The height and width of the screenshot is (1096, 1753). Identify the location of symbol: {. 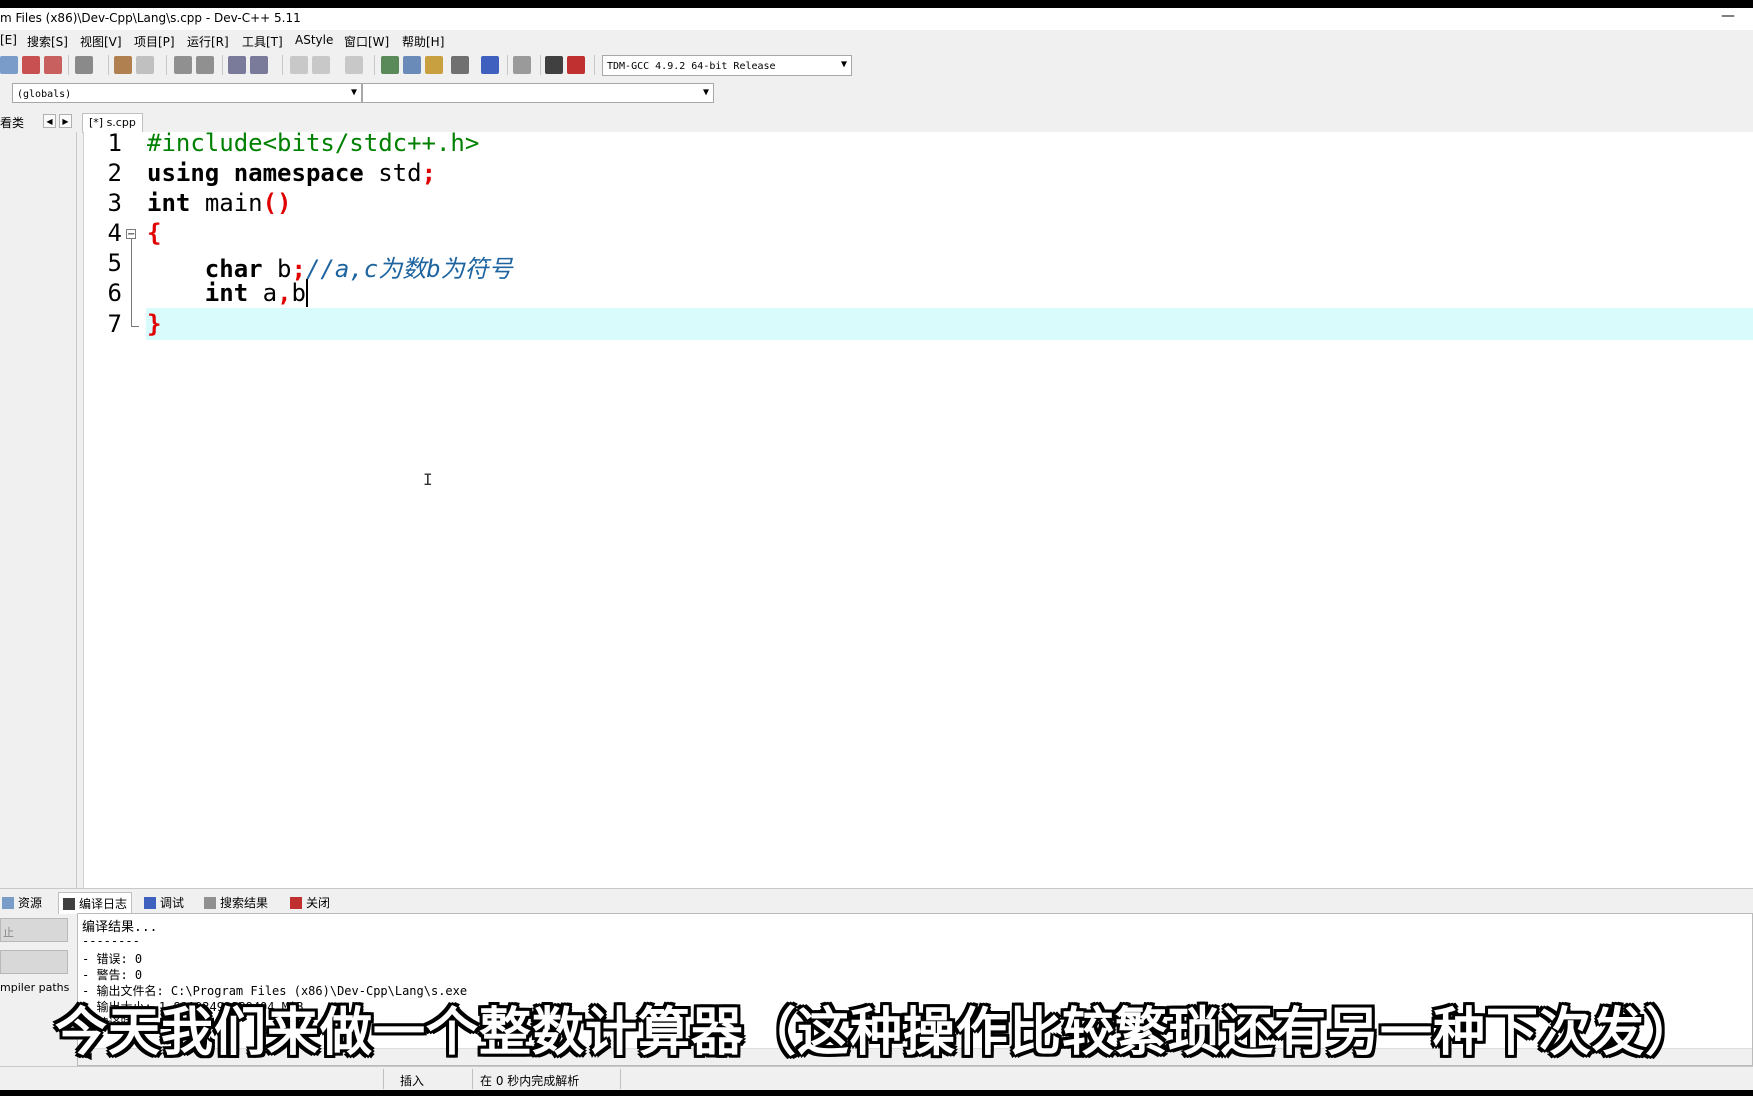
(154, 233).